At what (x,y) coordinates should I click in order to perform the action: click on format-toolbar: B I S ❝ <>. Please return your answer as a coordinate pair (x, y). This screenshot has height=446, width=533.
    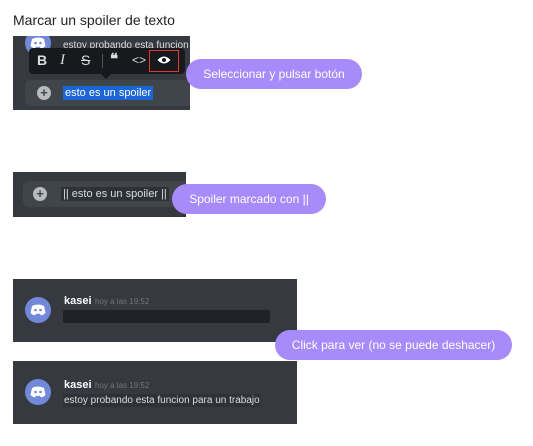
    Looking at the image, I should click on (107, 61).